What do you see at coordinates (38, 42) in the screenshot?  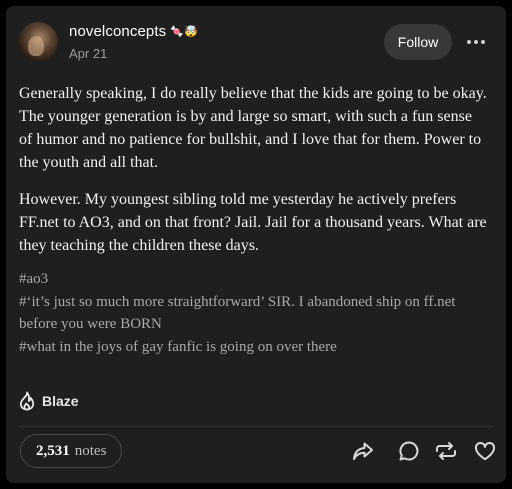 I see `avatar` at bounding box center [38, 42].